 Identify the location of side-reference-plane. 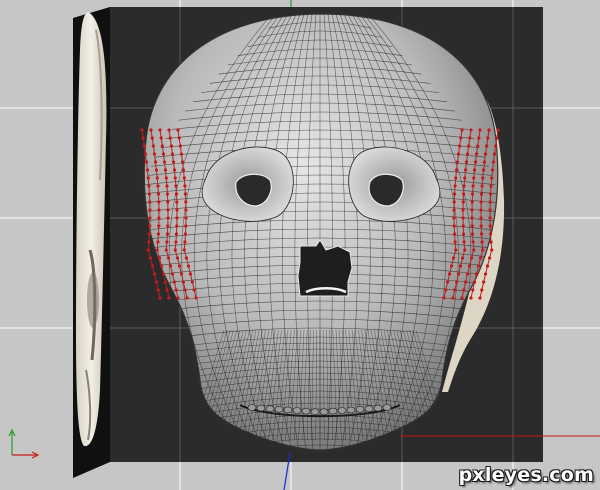
(91, 242).